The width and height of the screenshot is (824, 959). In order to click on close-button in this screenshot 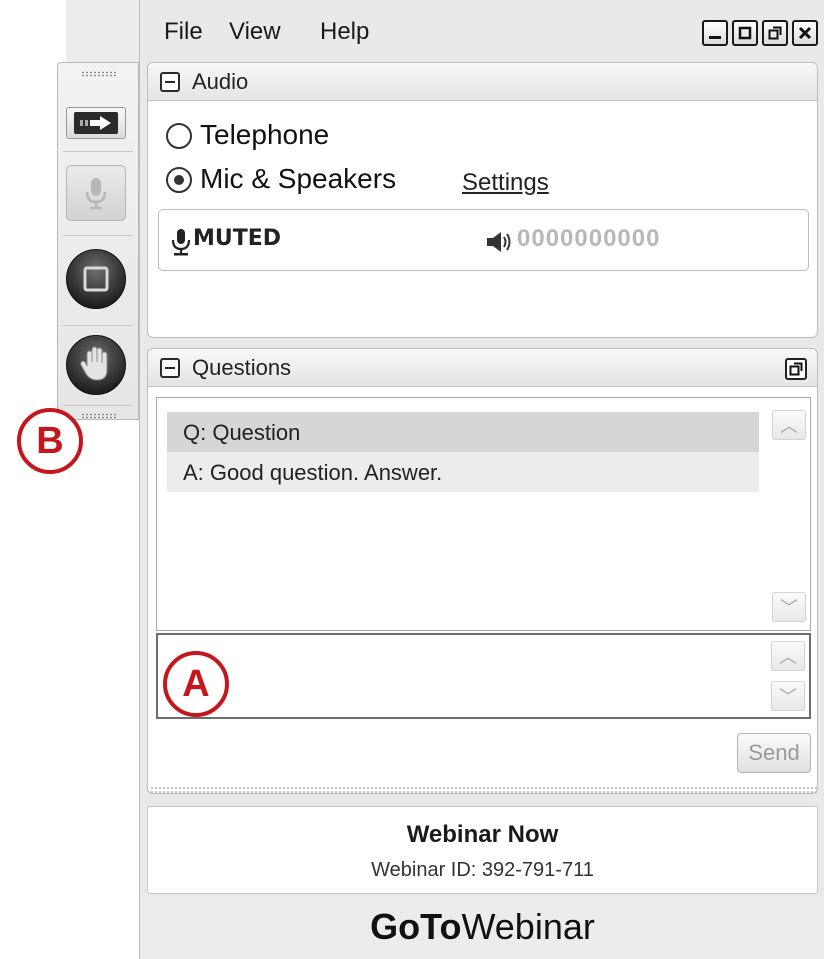, I will do `click(805, 33)`.